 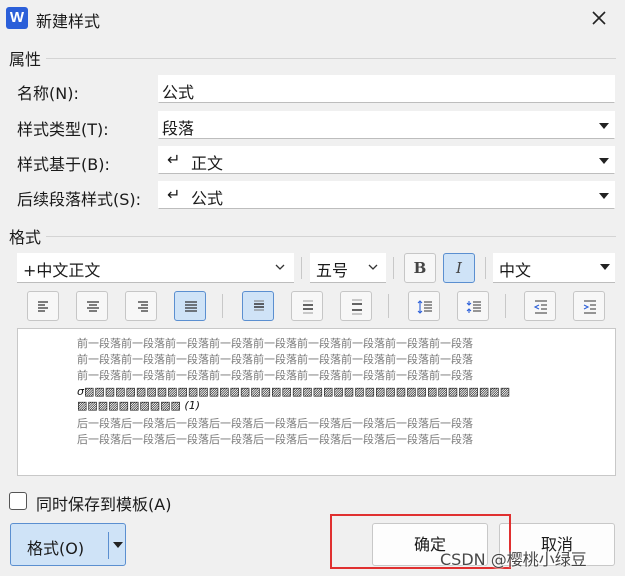 I want to click on format-section-label: 格式, so click(x=25, y=237).